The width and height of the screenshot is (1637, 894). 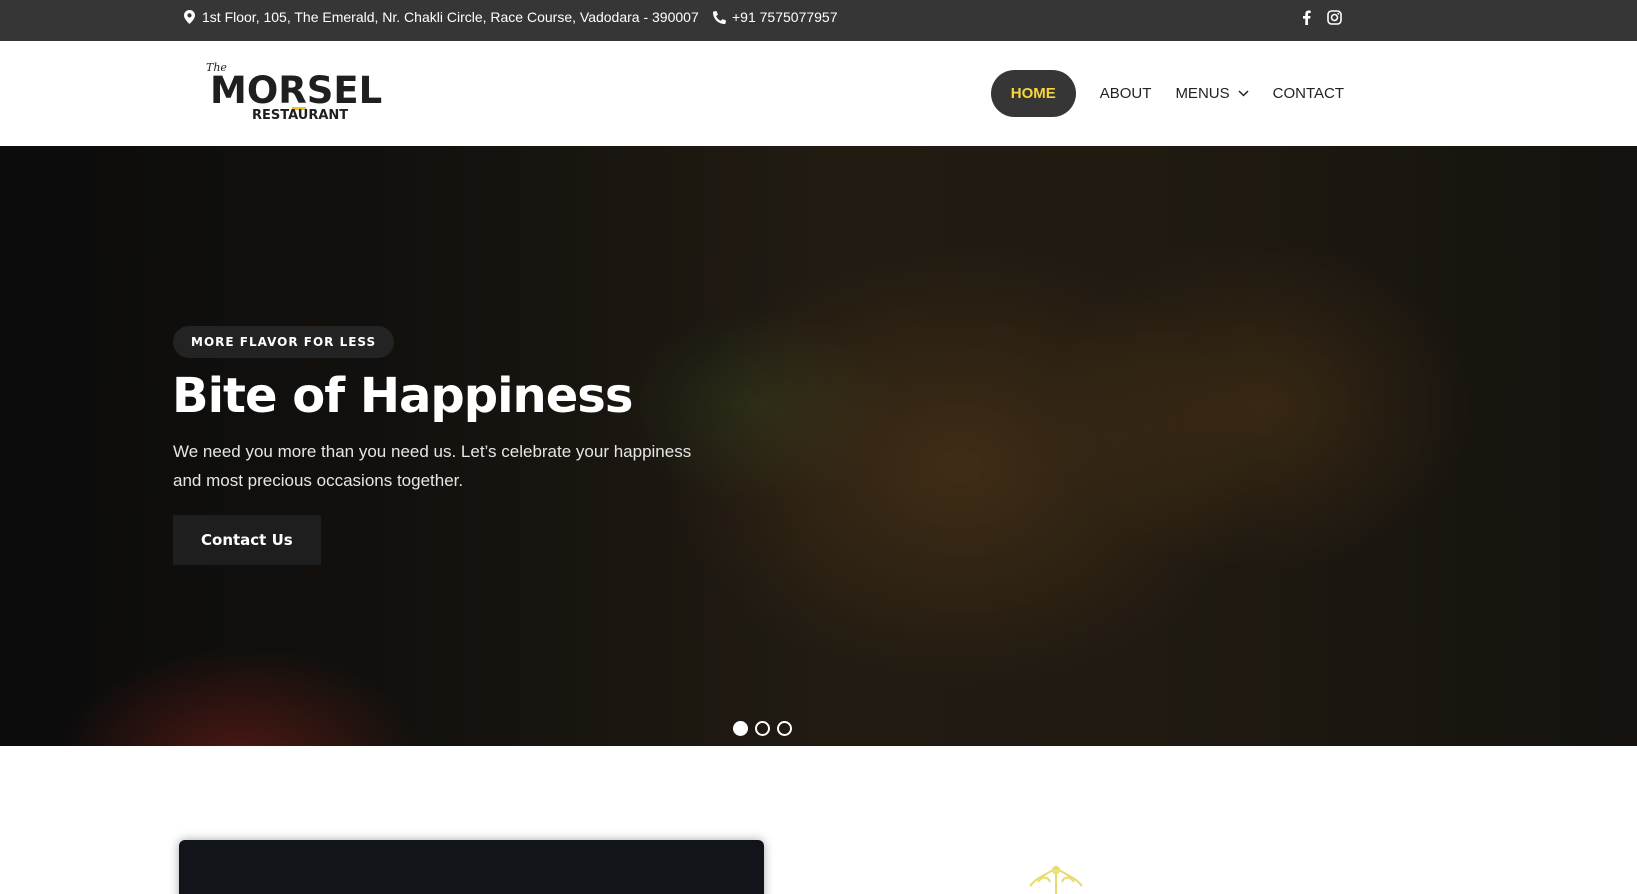 What do you see at coordinates (1167, 93) in the screenshot?
I see `main-nav: HOME ABOUT MENUS CONTACT` at bounding box center [1167, 93].